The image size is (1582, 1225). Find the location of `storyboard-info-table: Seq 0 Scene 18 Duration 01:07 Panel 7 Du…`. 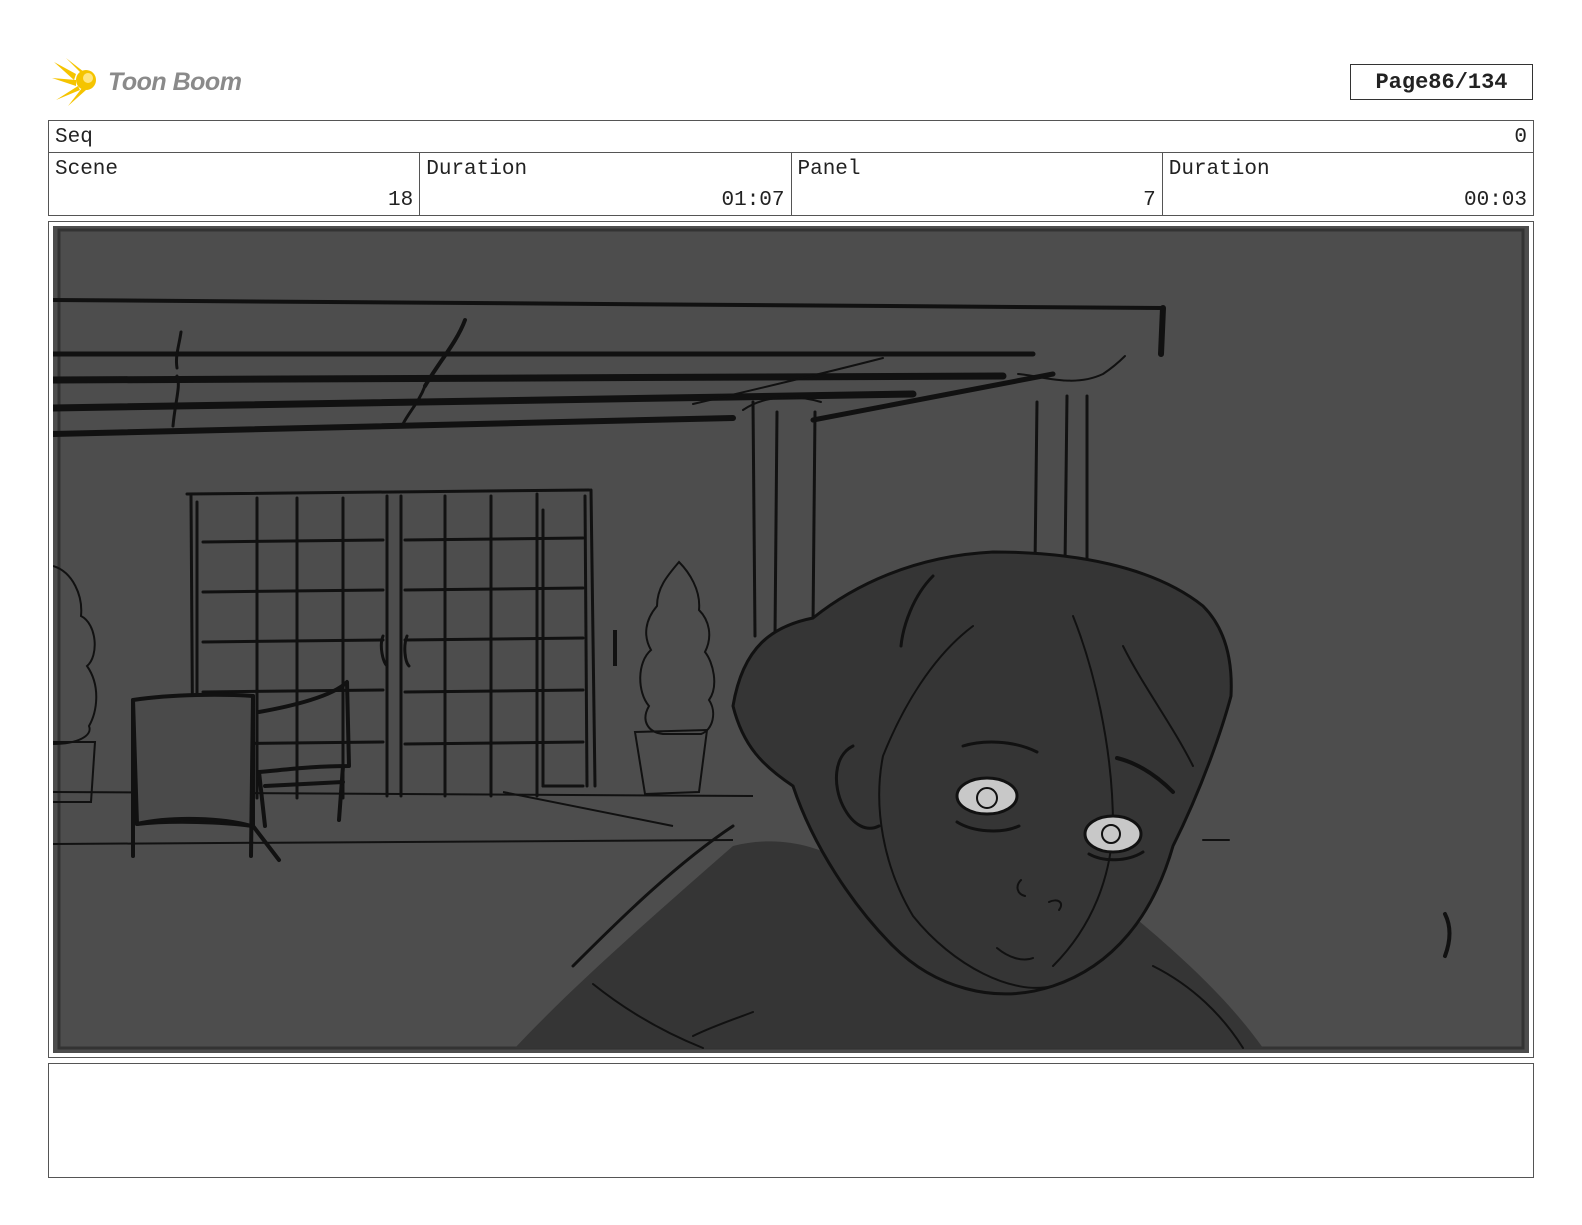

storyboard-info-table: Seq 0 Scene 18 Duration 01:07 Panel 7 Du… is located at coordinates (791, 168).